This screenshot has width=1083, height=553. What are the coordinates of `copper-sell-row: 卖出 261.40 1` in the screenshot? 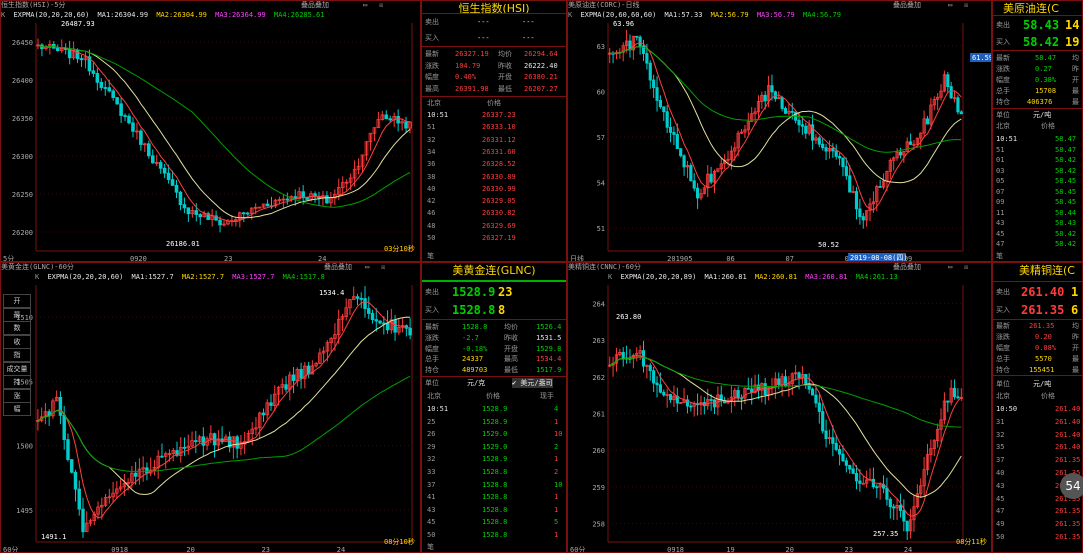 It's located at (1037, 292).